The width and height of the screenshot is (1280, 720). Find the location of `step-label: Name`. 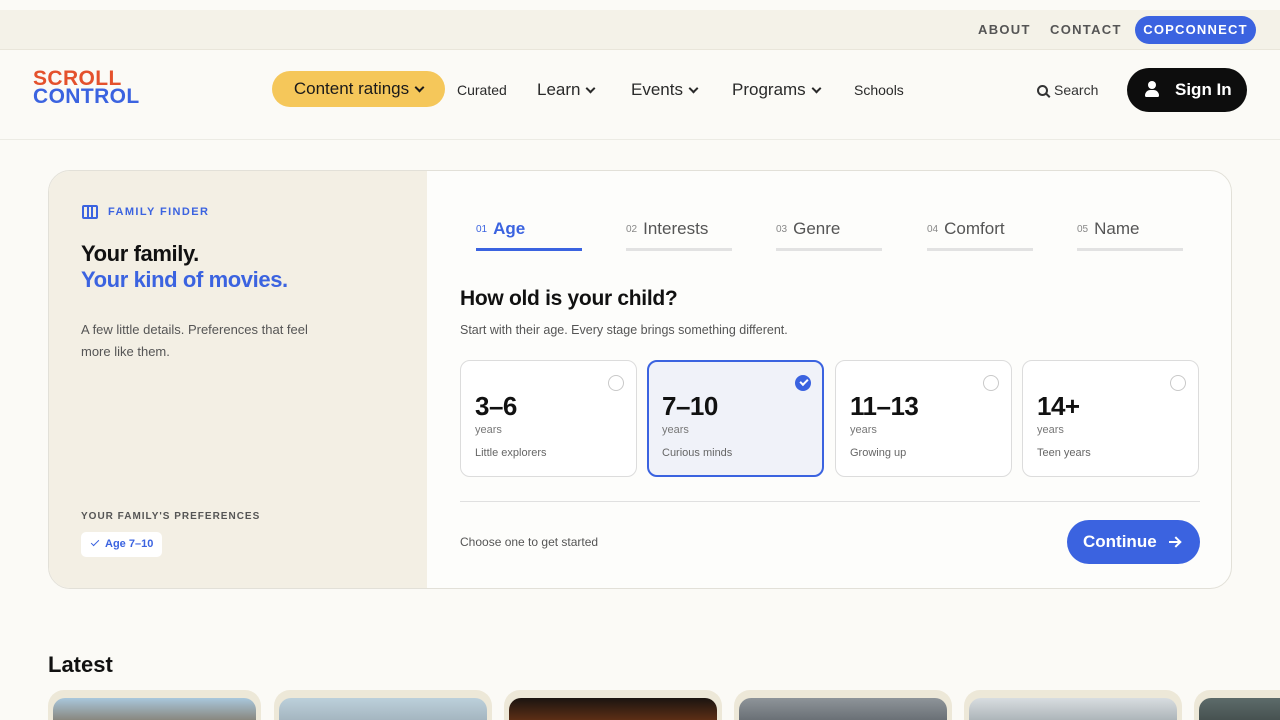

step-label: Name is located at coordinates (1117, 228).